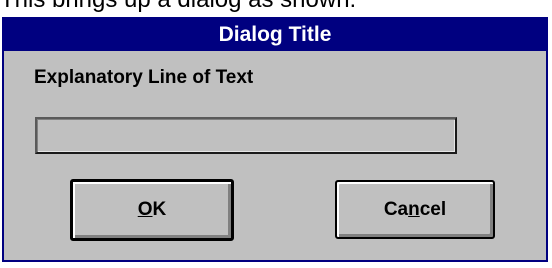 This screenshot has width=552, height=268. I want to click on cancel-suffix: cel, so click(433, 209).